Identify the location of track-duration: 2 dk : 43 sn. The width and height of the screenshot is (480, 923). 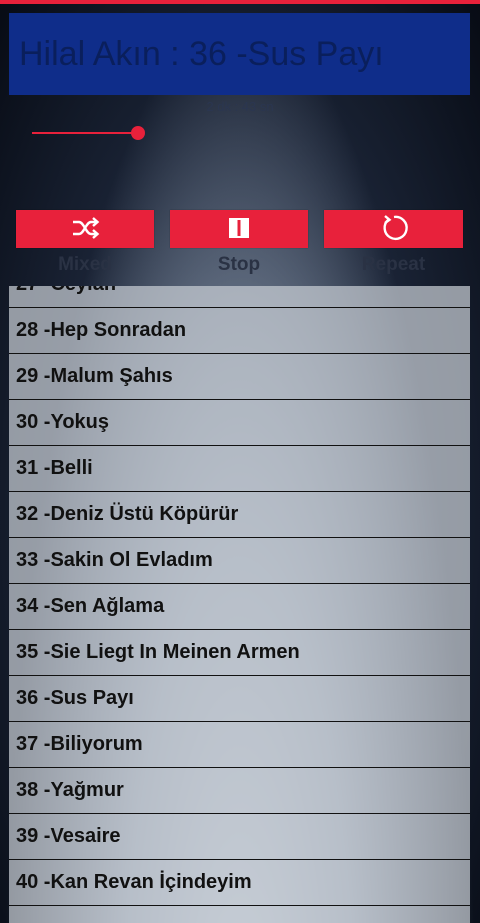
(240, 106).